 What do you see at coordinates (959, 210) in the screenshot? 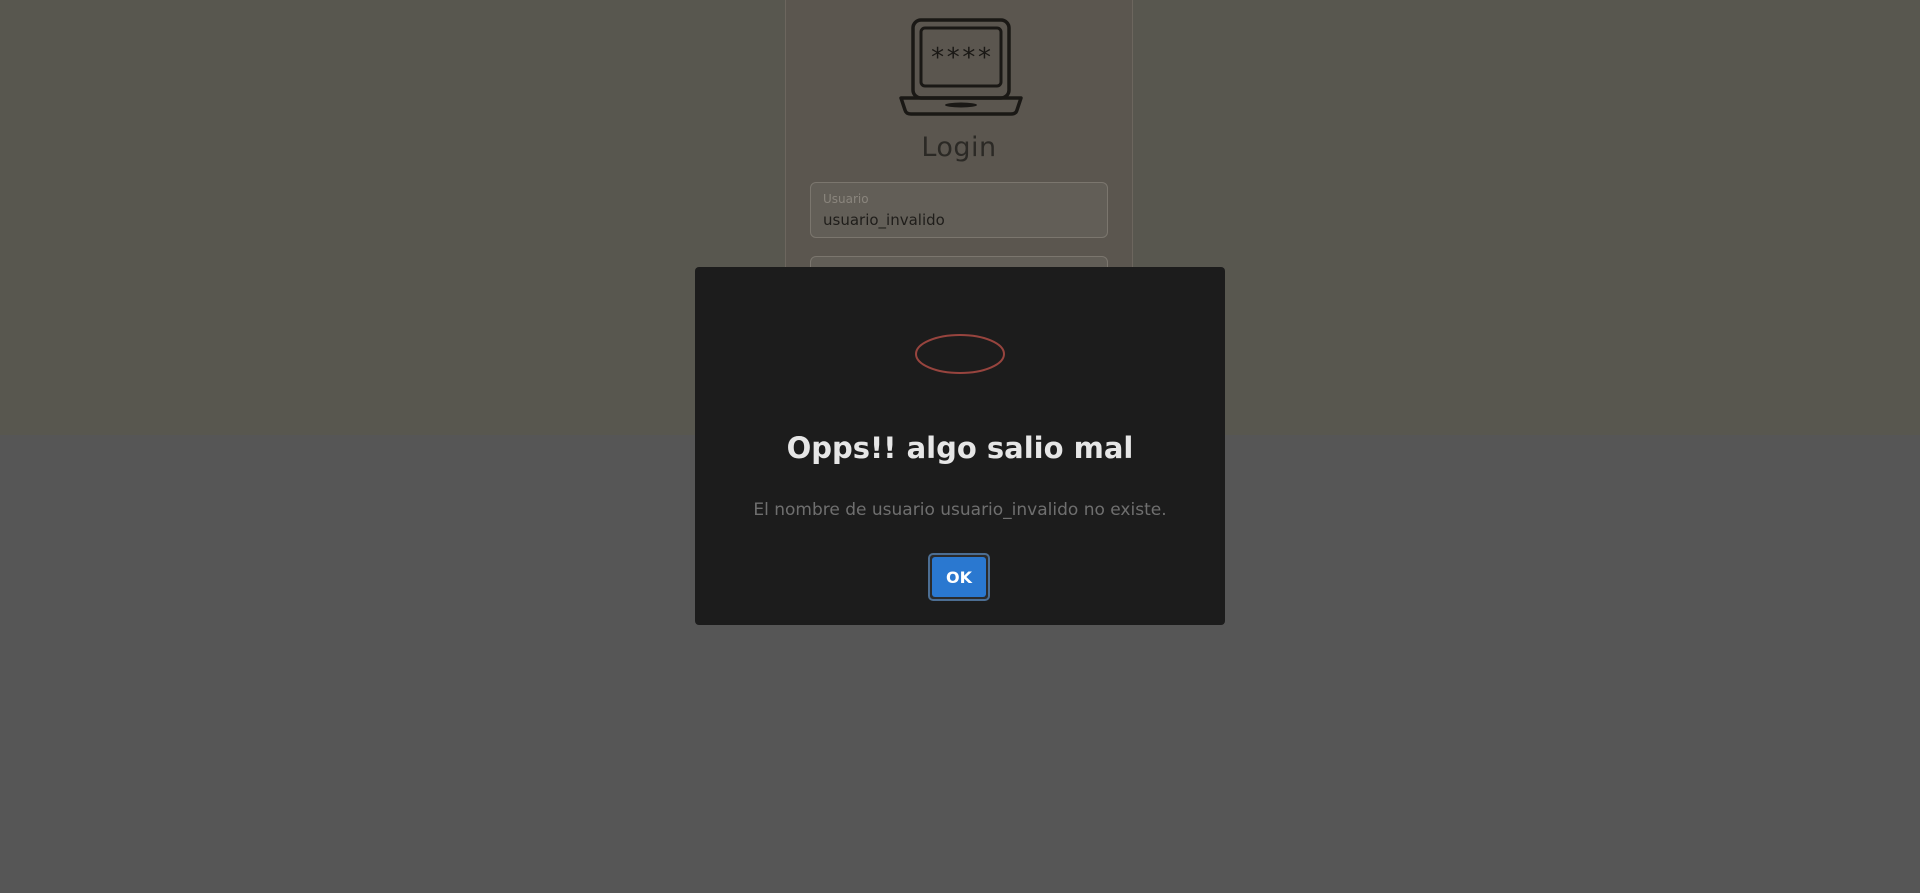
I see `username-field: Usuario` at bounding box center [959, 210].